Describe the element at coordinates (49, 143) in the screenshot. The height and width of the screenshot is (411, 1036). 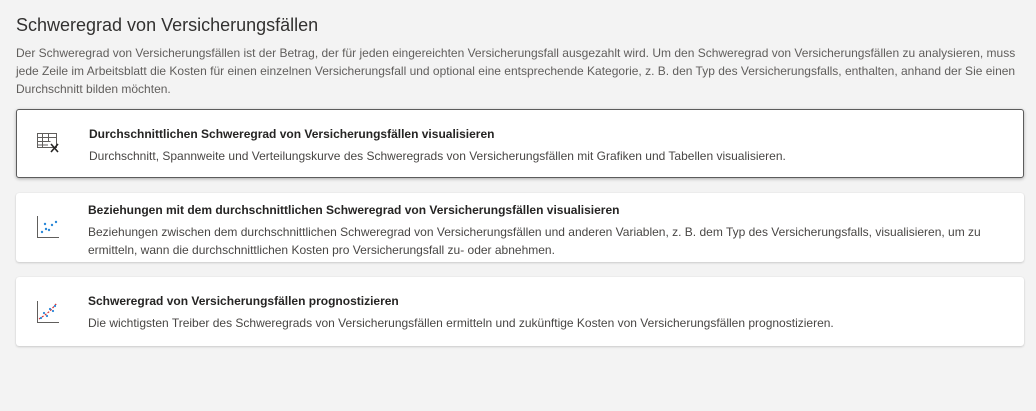
I see `table-x-icon` at that location.